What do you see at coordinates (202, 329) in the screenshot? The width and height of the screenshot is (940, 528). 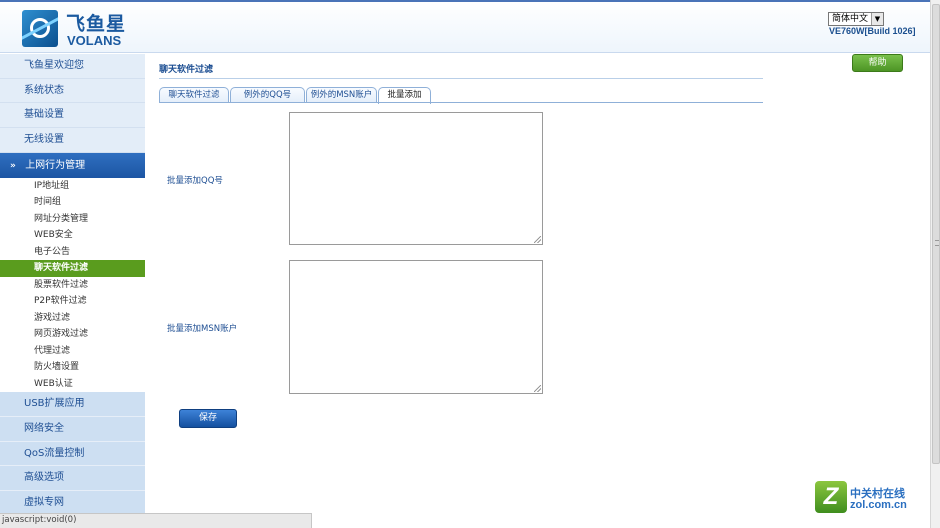 I see `msn-batch-label: 批量添加MSN账户` at bounding box center [202, 329].